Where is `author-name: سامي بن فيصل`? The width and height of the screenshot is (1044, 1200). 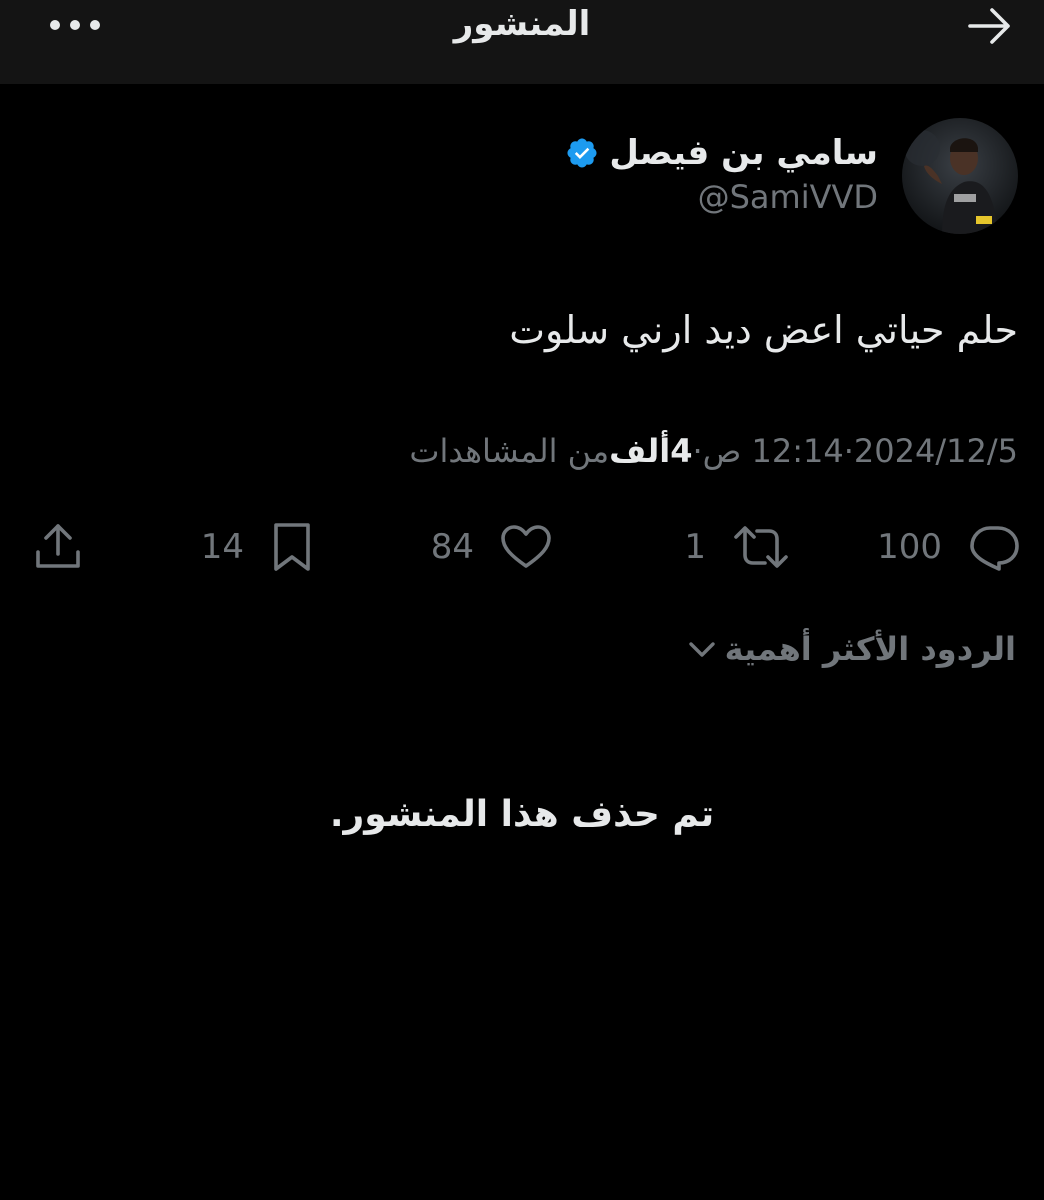
author-name: سامي بن فيصل is located at coordinates (743, 153).